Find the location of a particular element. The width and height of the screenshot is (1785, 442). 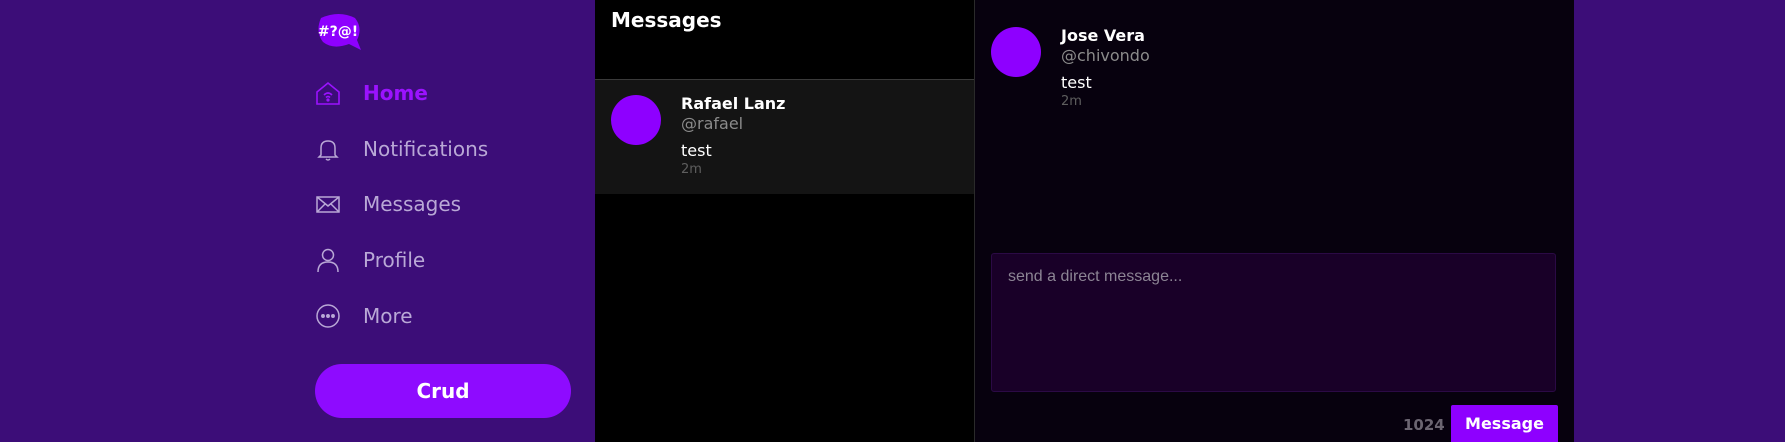

logo-text: #?@! is located at coordinates (338, 32).